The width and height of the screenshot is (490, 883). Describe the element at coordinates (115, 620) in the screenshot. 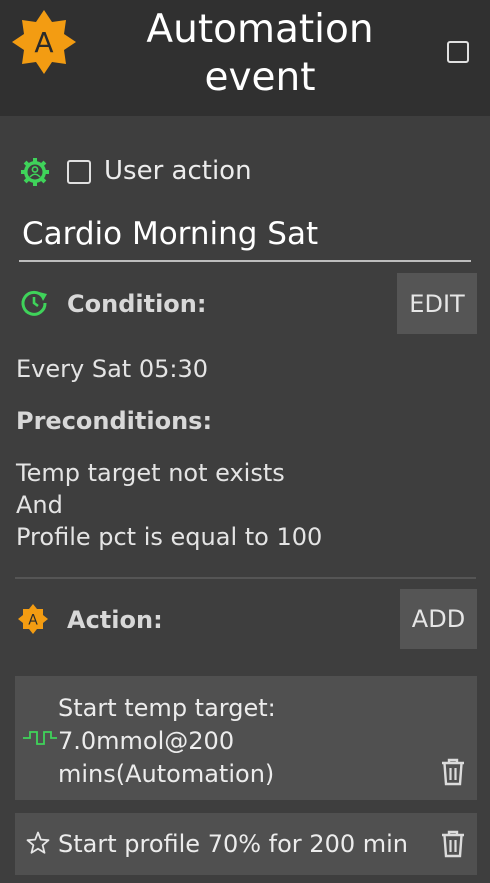

I see `action-label: Action:` at that location.